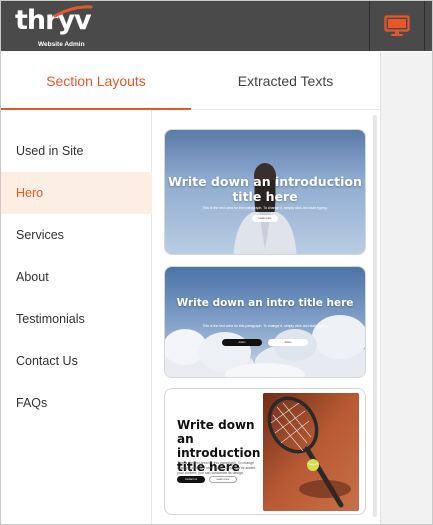  I want to click on layout-cta-button: Learn more, so click(265, 218).